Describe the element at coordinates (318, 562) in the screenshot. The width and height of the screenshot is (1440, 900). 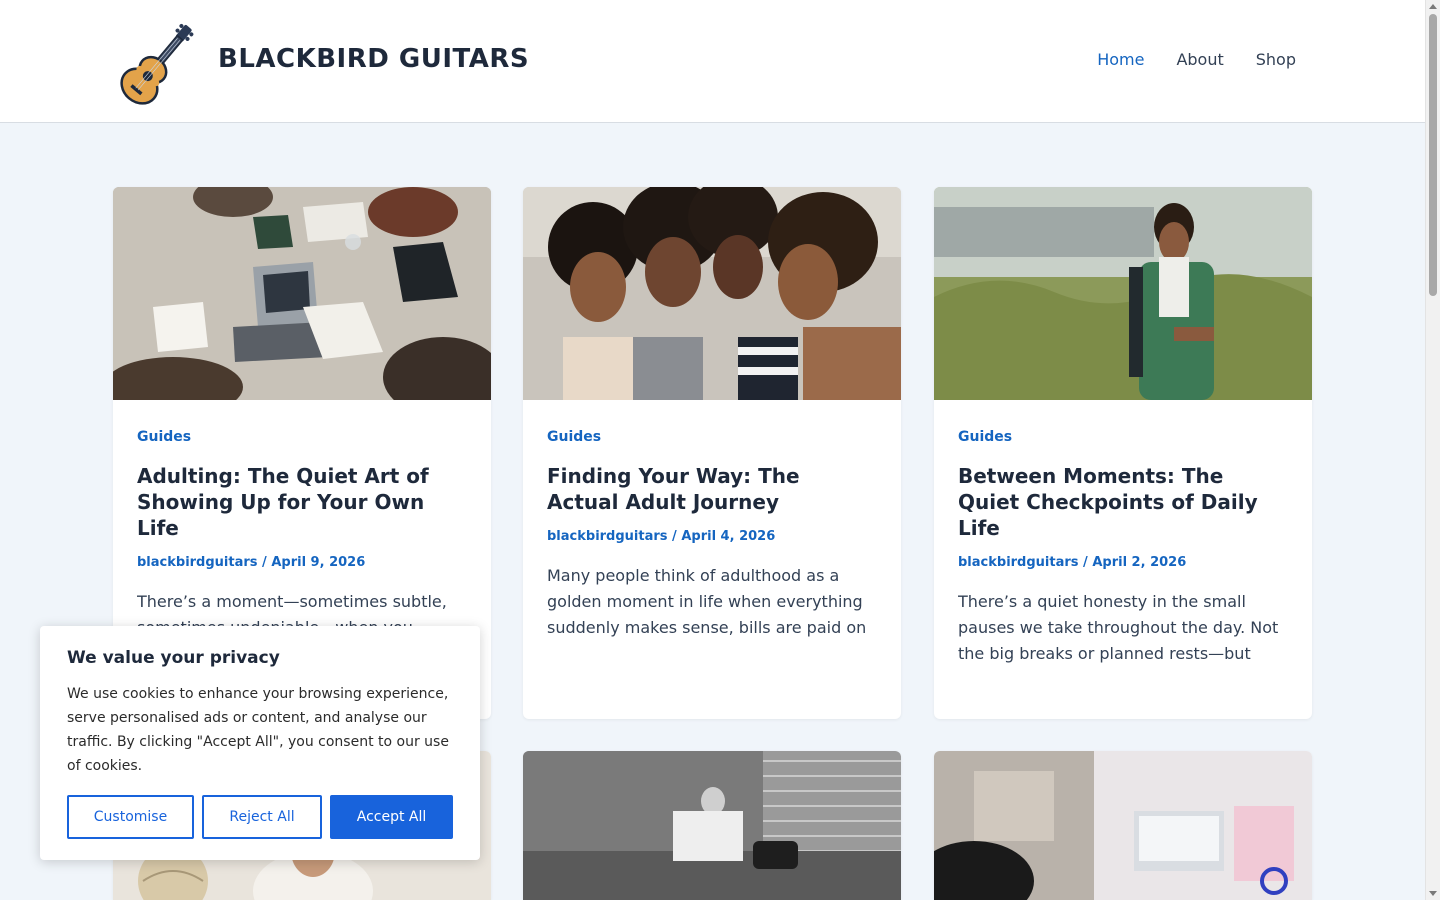
I see `post-date: April 9, 2026` at that location.